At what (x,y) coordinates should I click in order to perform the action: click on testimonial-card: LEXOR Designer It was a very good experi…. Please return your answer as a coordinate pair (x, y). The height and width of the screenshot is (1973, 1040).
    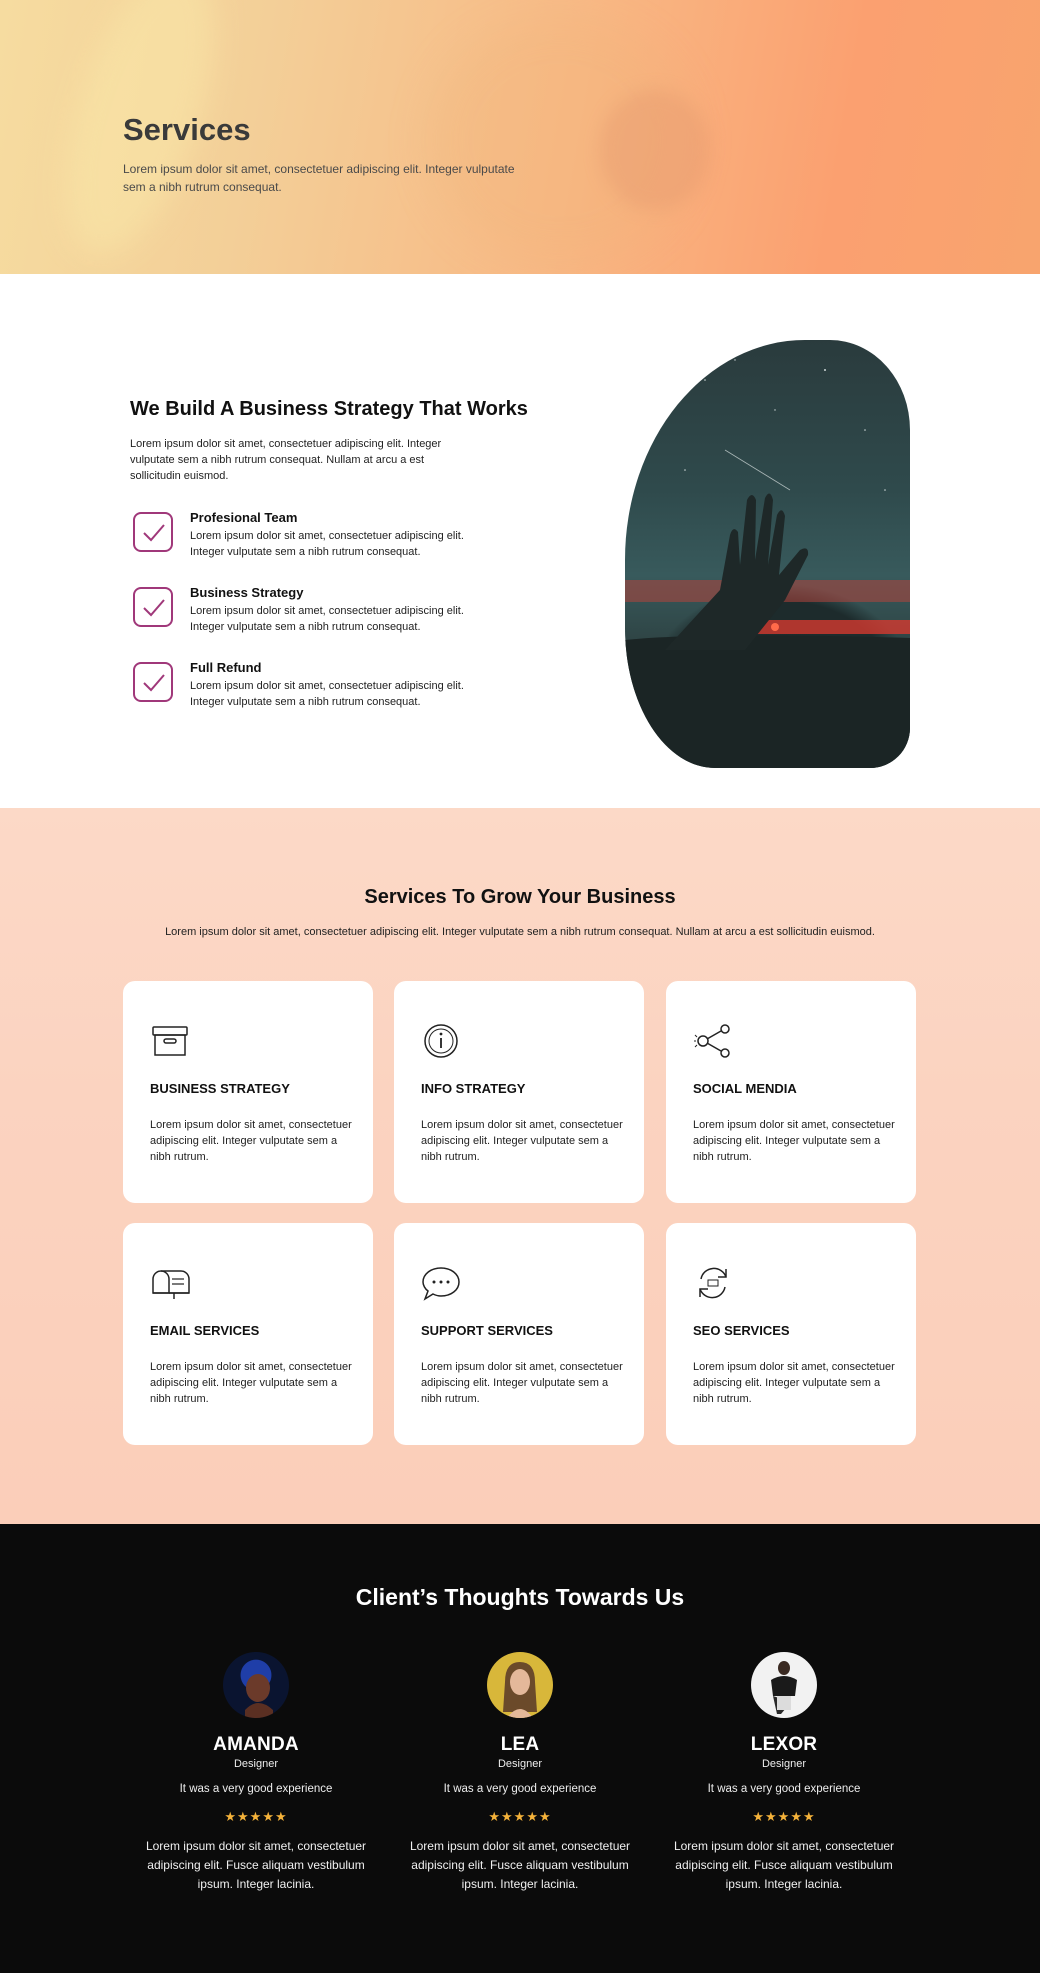
    Looking at the image, I should click on (784, 1773).